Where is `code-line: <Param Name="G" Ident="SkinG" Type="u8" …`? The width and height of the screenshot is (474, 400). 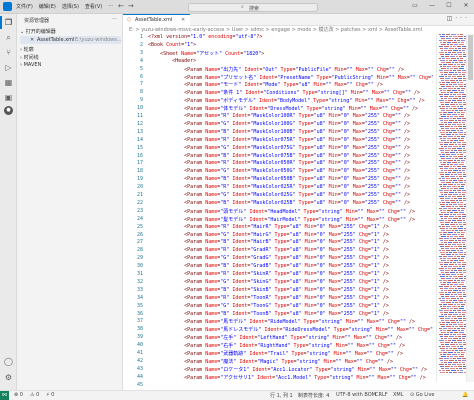 code-line: <Param Name="G" Ident="SkinG" Type="u8" … is located at coordinates (268, 282).